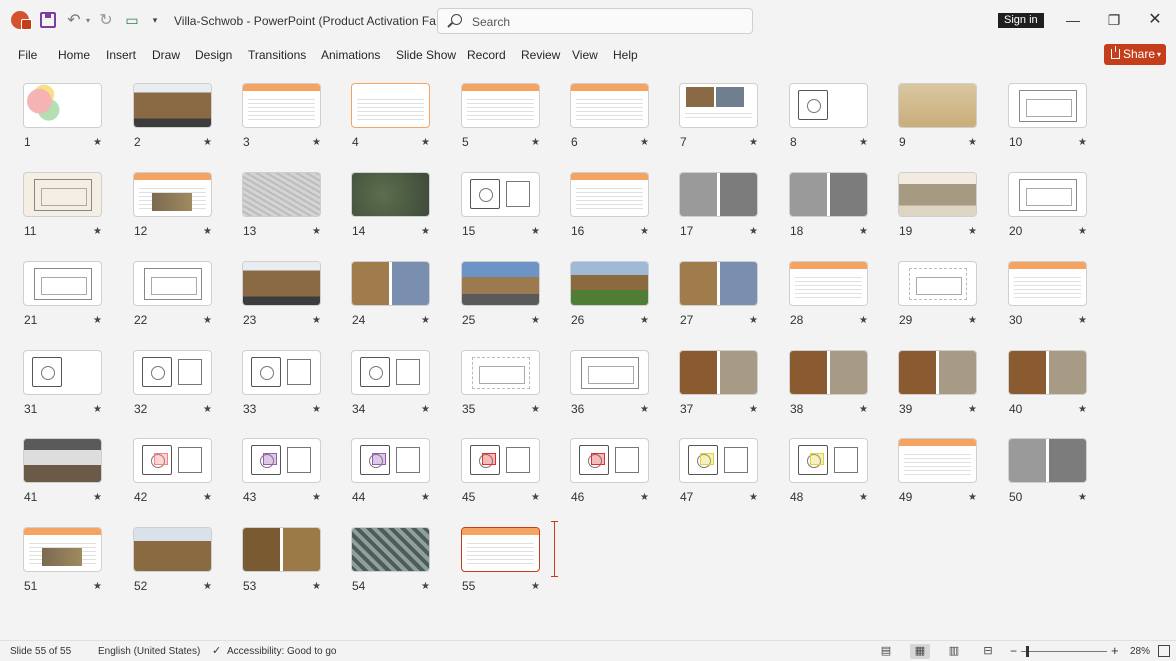  What do you see at coordinates (40, 651) in the screenshot?
I see `slide-counter: Slide 55 of 55` at bounding box center [40, 651].